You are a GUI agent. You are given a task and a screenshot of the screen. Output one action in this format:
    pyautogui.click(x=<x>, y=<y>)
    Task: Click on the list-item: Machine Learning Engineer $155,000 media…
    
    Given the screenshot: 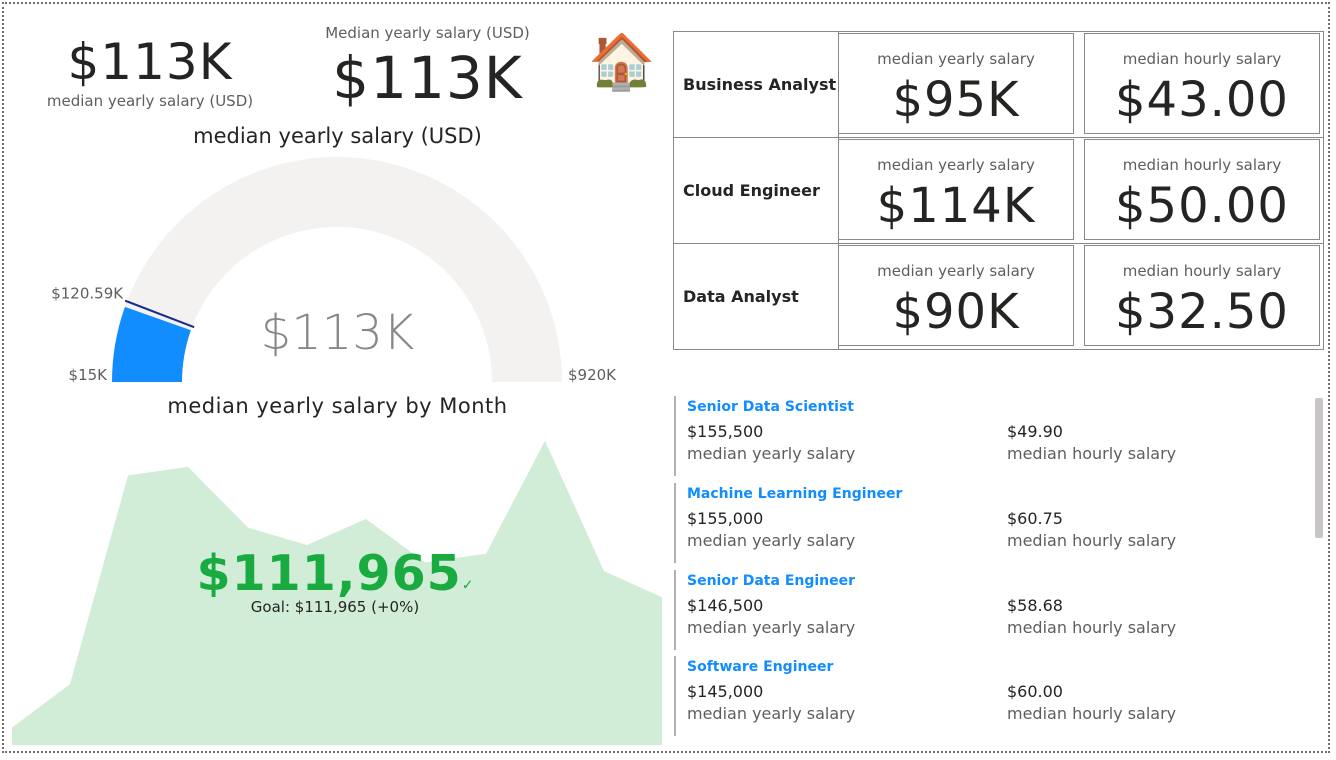 What is the action you would take?
    pyautogui.click(x=985, y=523)
    